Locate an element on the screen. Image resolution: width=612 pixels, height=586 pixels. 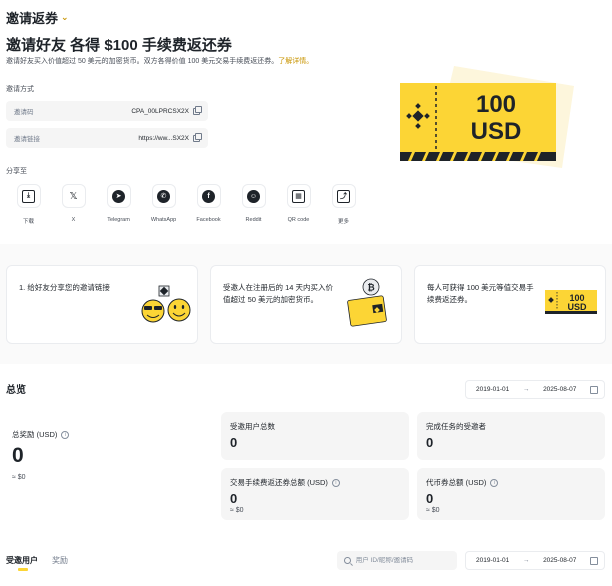
voucher-amount: 100 is located at coordinates (496, 104).